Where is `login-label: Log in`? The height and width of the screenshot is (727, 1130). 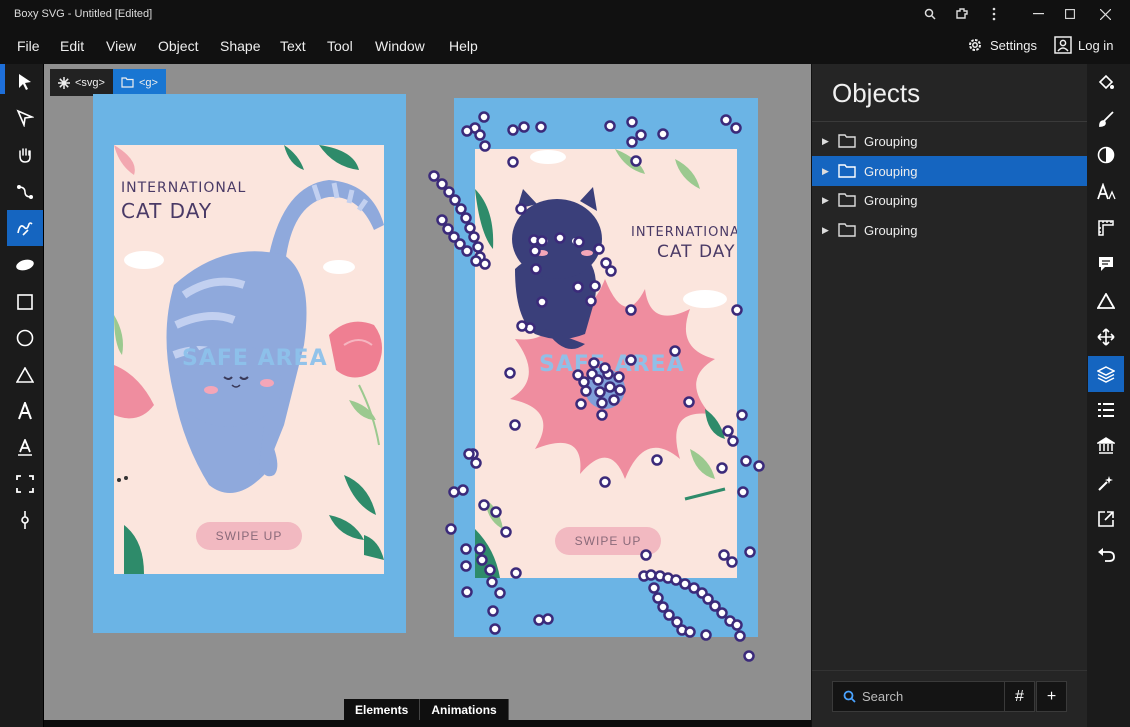 login-label: Log in is located at coordinates (1096, 45).